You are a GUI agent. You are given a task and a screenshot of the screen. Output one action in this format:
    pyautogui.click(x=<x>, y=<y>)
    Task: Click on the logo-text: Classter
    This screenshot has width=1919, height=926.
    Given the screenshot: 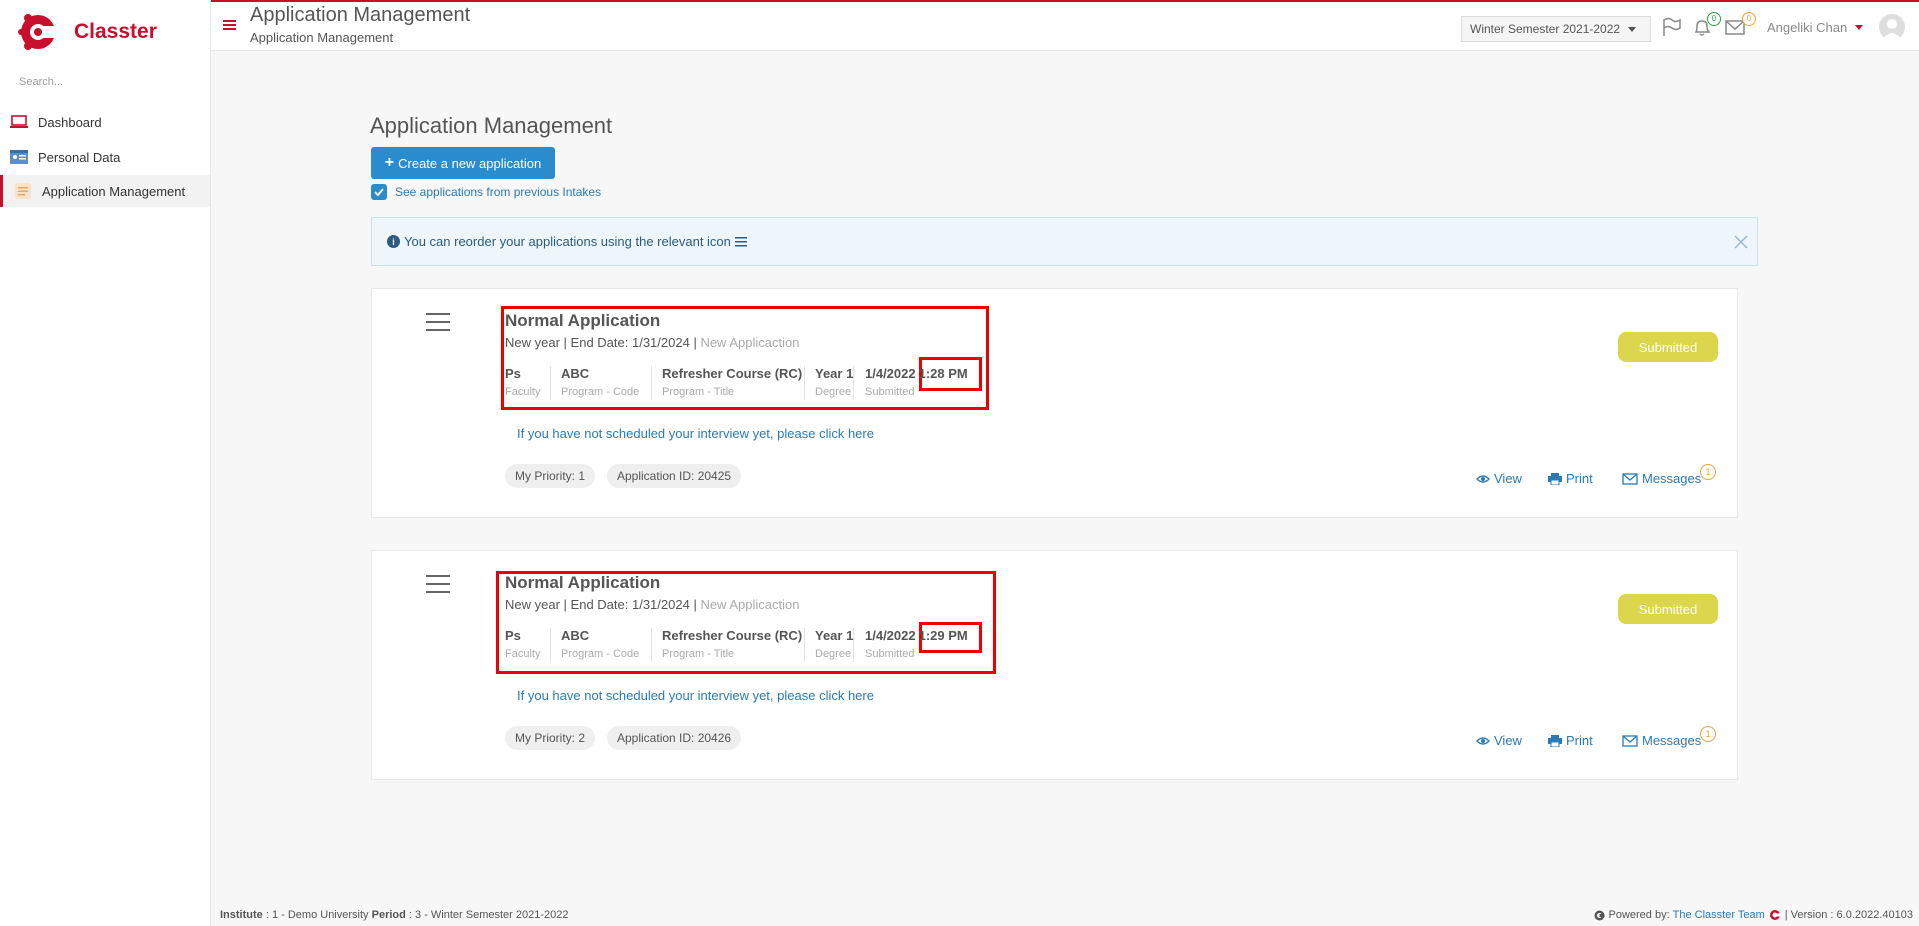 What is the action you would take?
    pyautogui.click(x=115, y=31)
    